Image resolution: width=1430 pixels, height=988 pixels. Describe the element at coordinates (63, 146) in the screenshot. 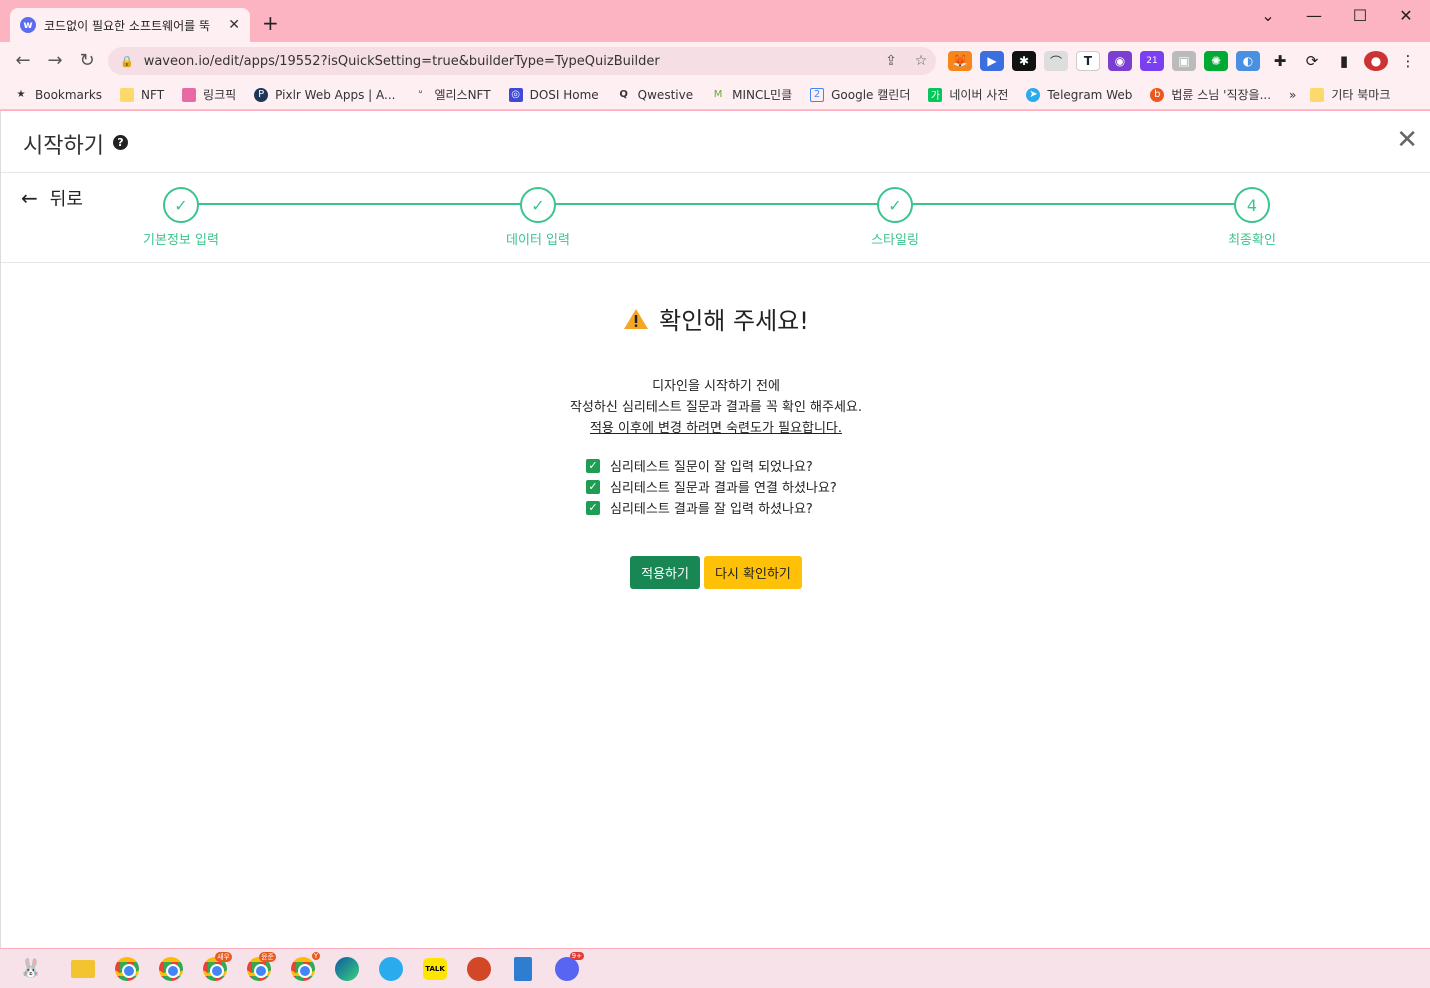

I see `page-title: 시작하기` at that location.